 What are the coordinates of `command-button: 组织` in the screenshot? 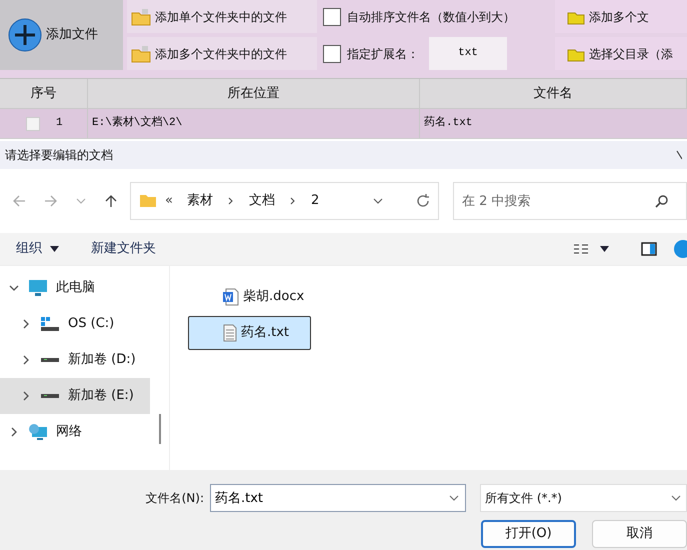 It's located at (37, 249).